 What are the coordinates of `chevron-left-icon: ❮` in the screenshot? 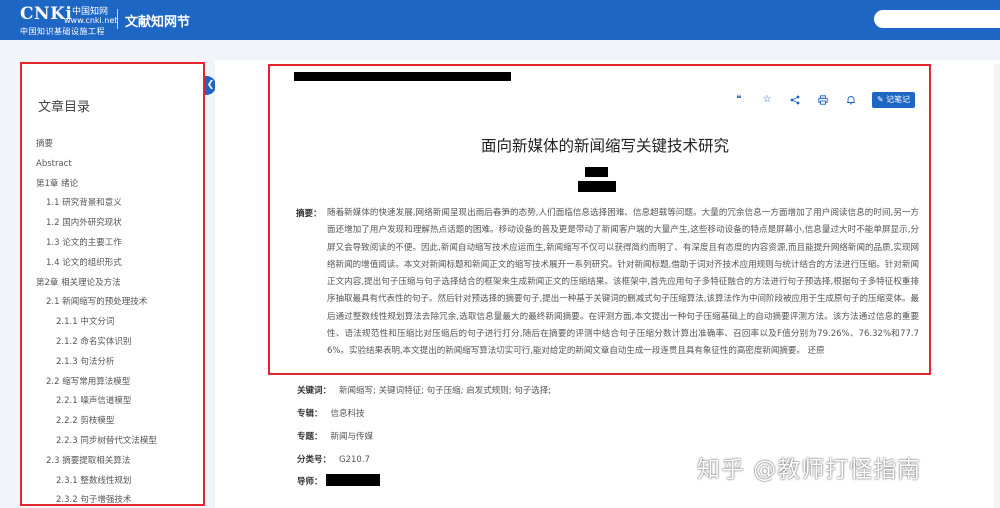 It's located at (210, 85).